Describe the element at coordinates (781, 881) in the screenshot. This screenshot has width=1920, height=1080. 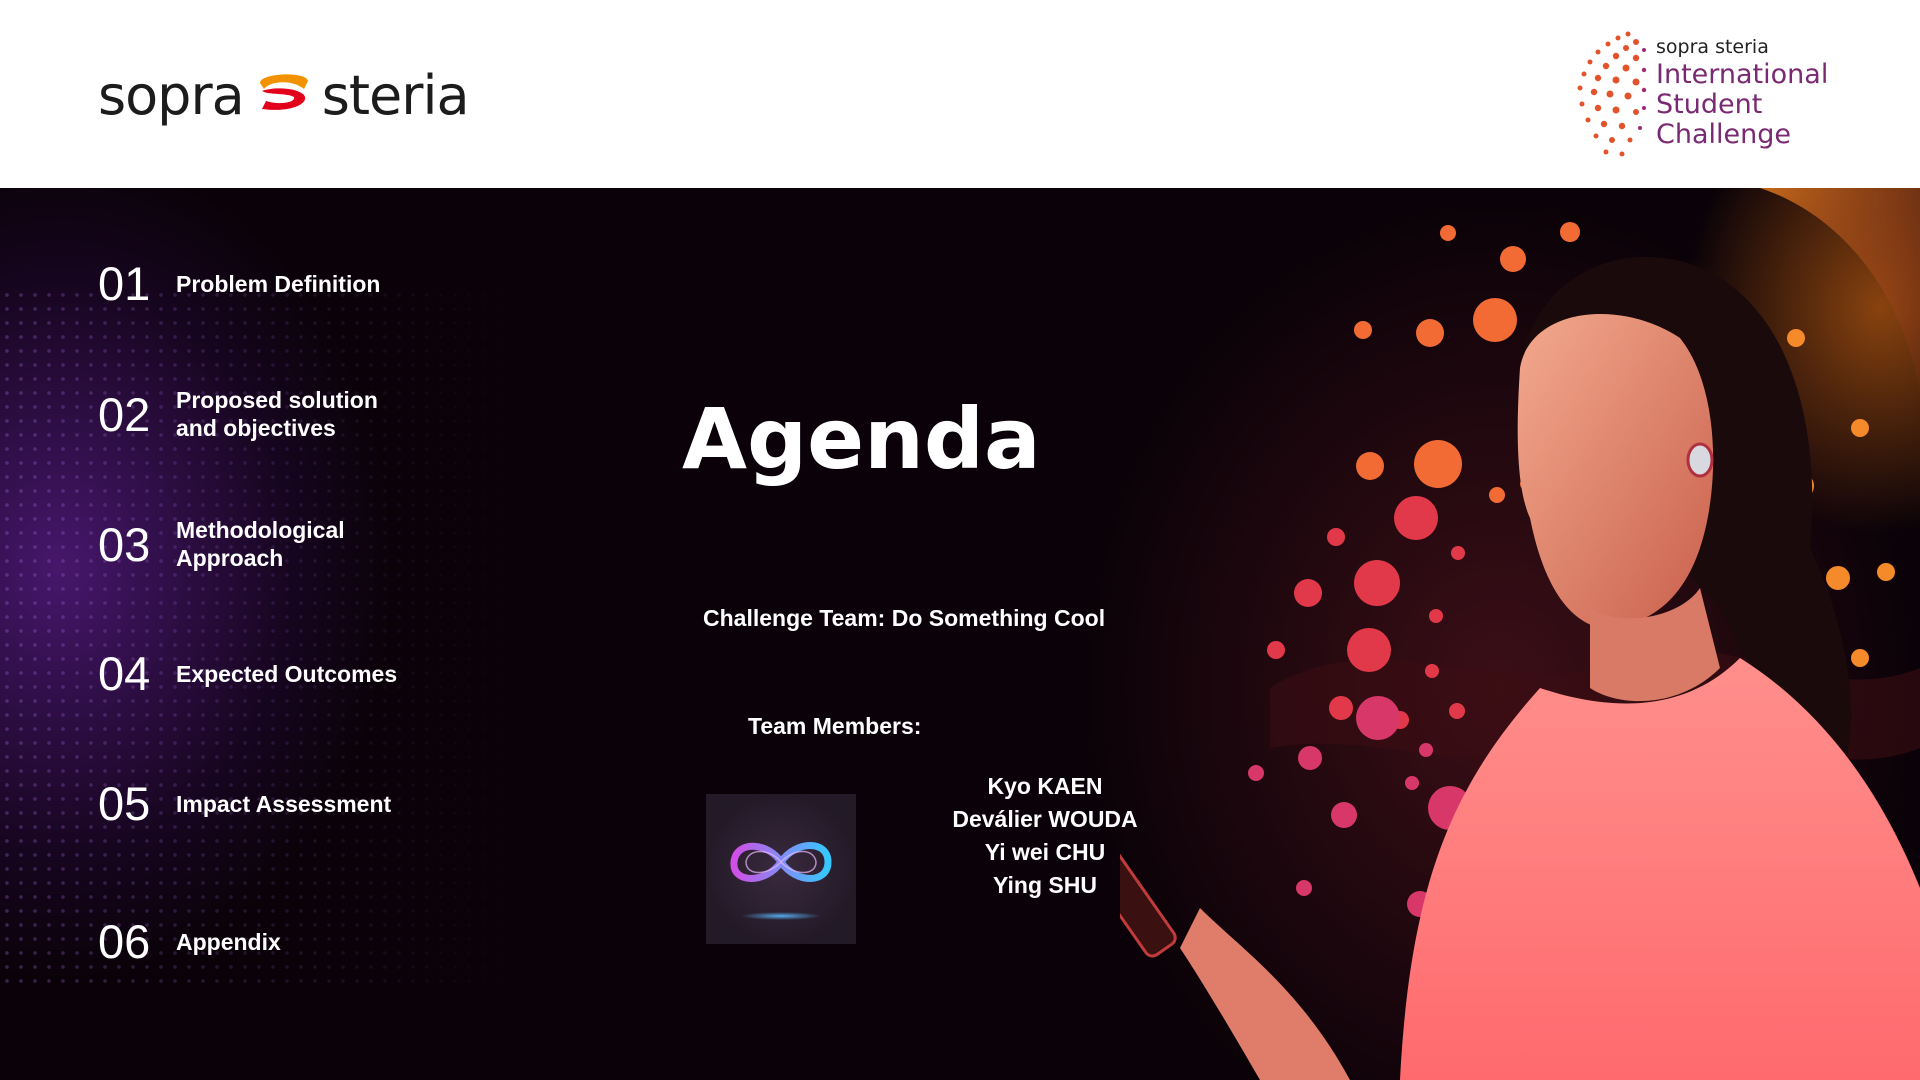
I see `infinity-circuit-icon` at that location.